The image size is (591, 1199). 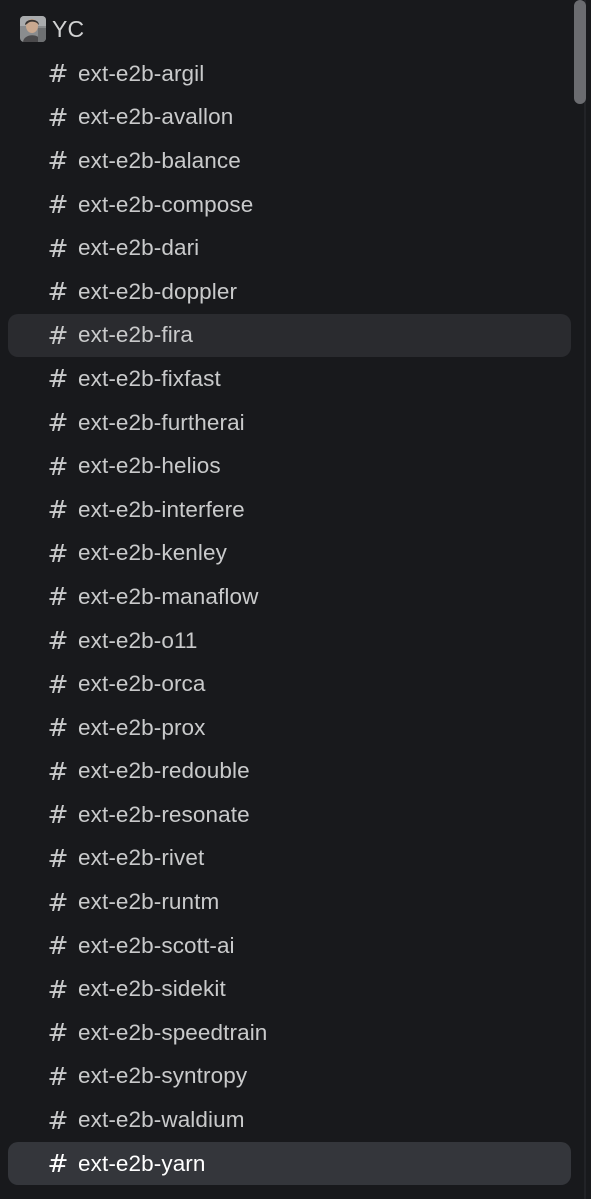 What do you see at coordinates (289, 510) in the screenshot?
I see `channel-item: # ext-e2b-interfere` at bounding box center [289, 510].